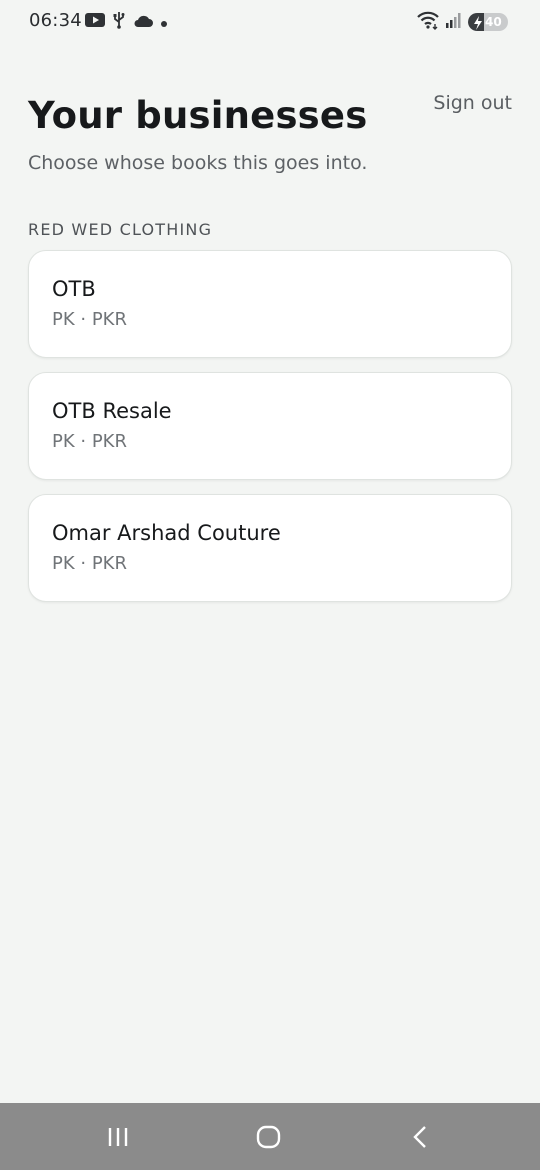 Image resolution: width=540 pixels, height=1170 pixels. What do you see at coordinates (270, 548) in the screenshot?
I see `business-card-omar-arshad-couture: Omar Arshad Couture PK · PKR` at bounding box center [270, 548].